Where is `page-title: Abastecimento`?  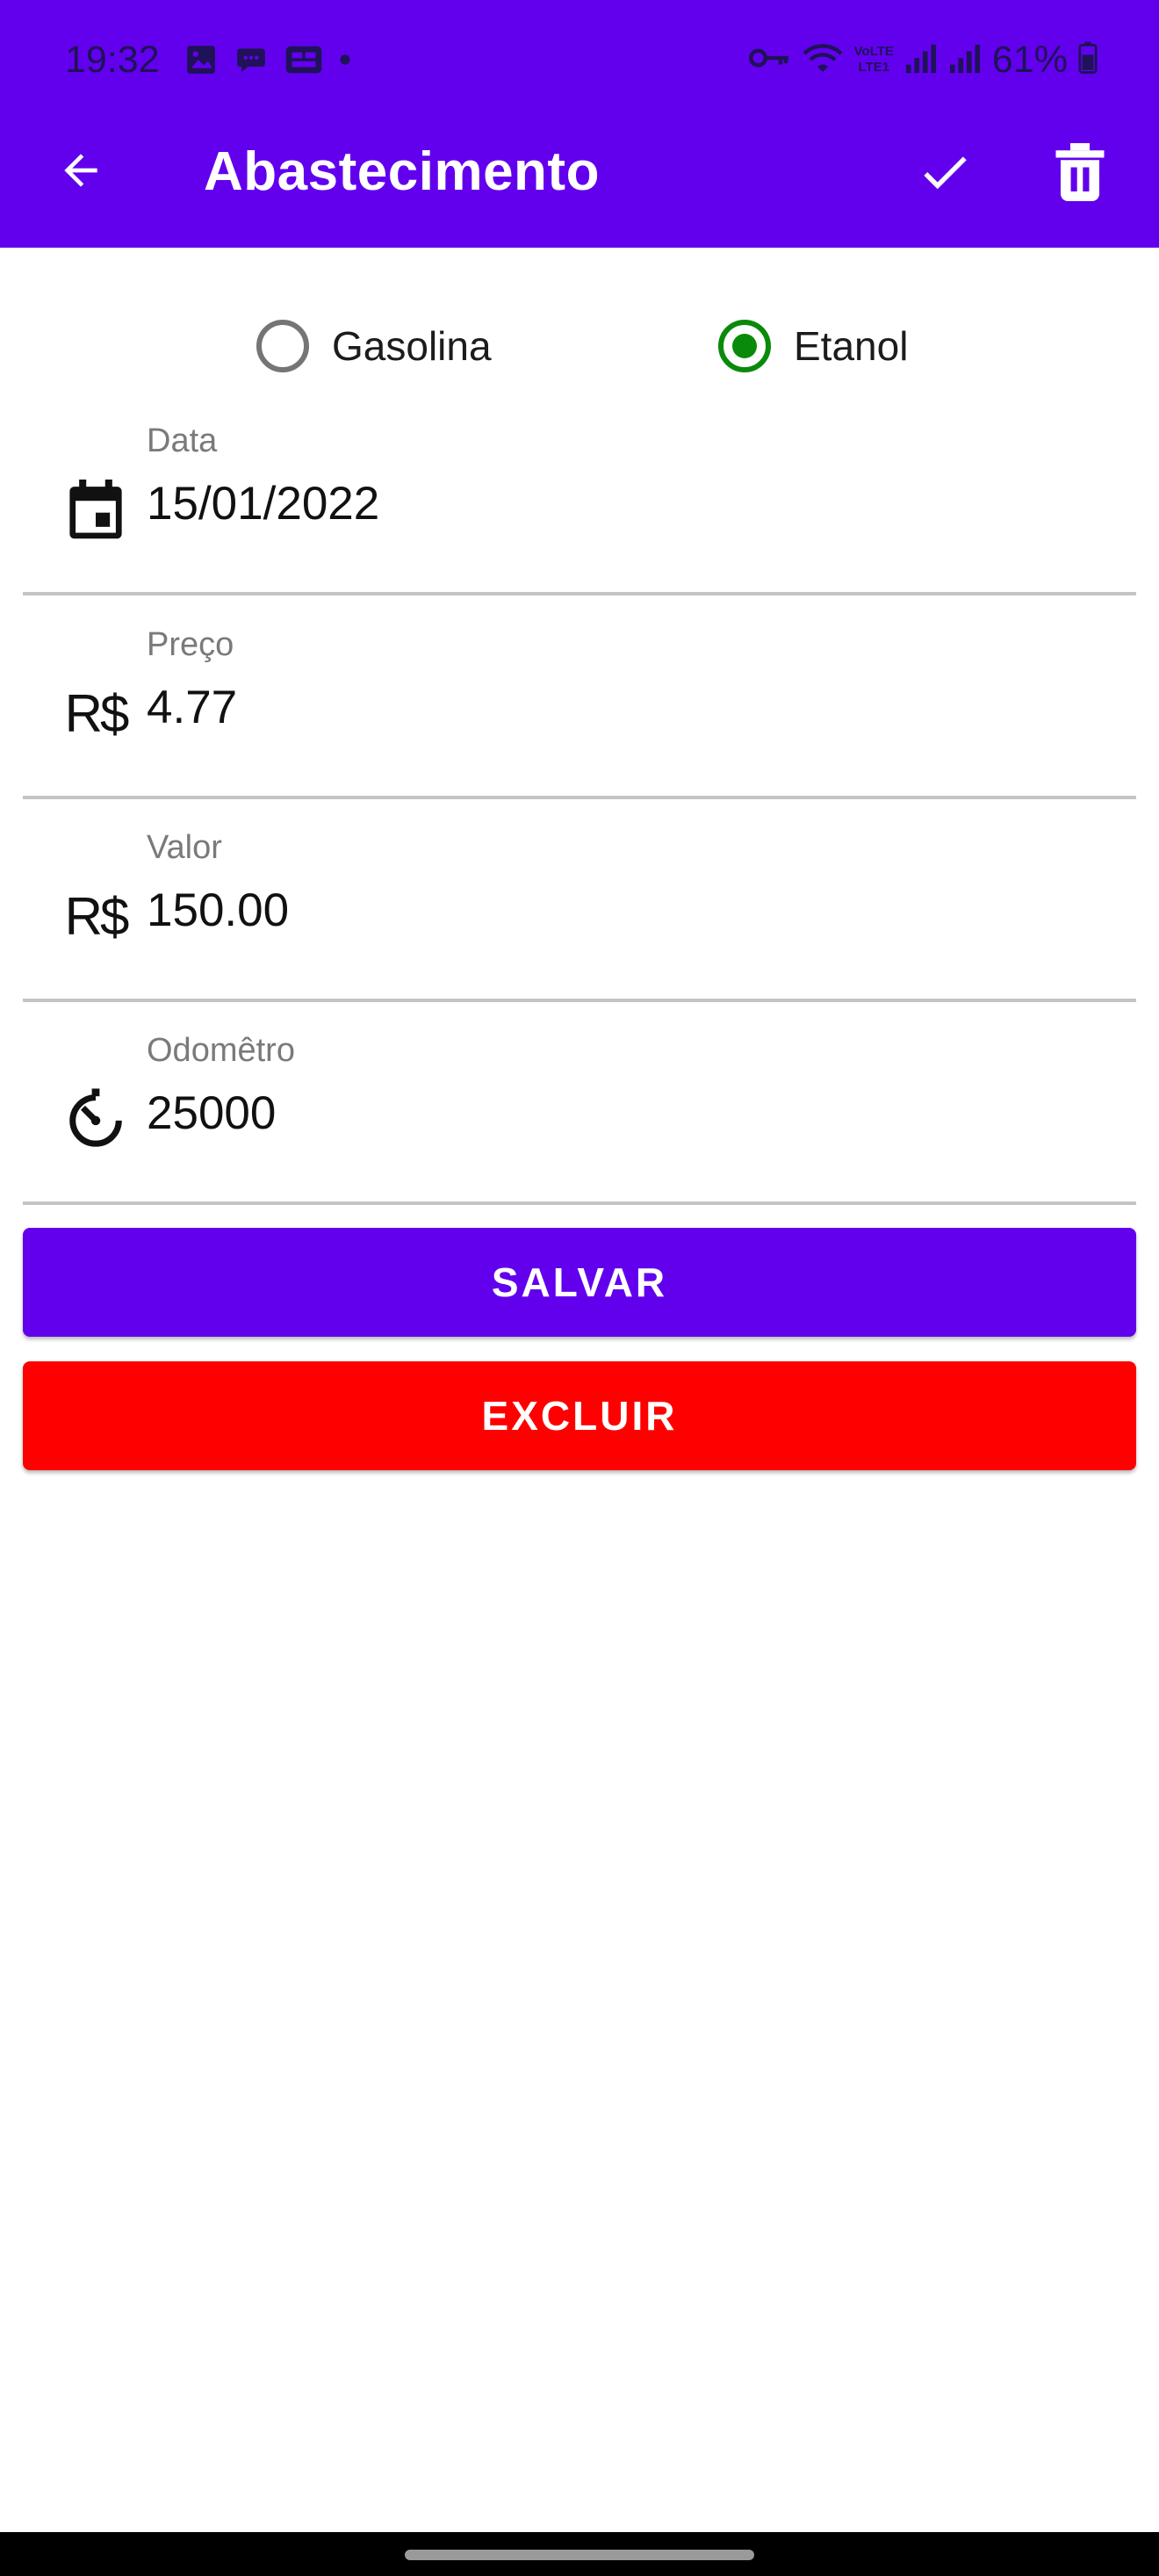 page-title: Abastecimento is located at coordinates (402, 171).